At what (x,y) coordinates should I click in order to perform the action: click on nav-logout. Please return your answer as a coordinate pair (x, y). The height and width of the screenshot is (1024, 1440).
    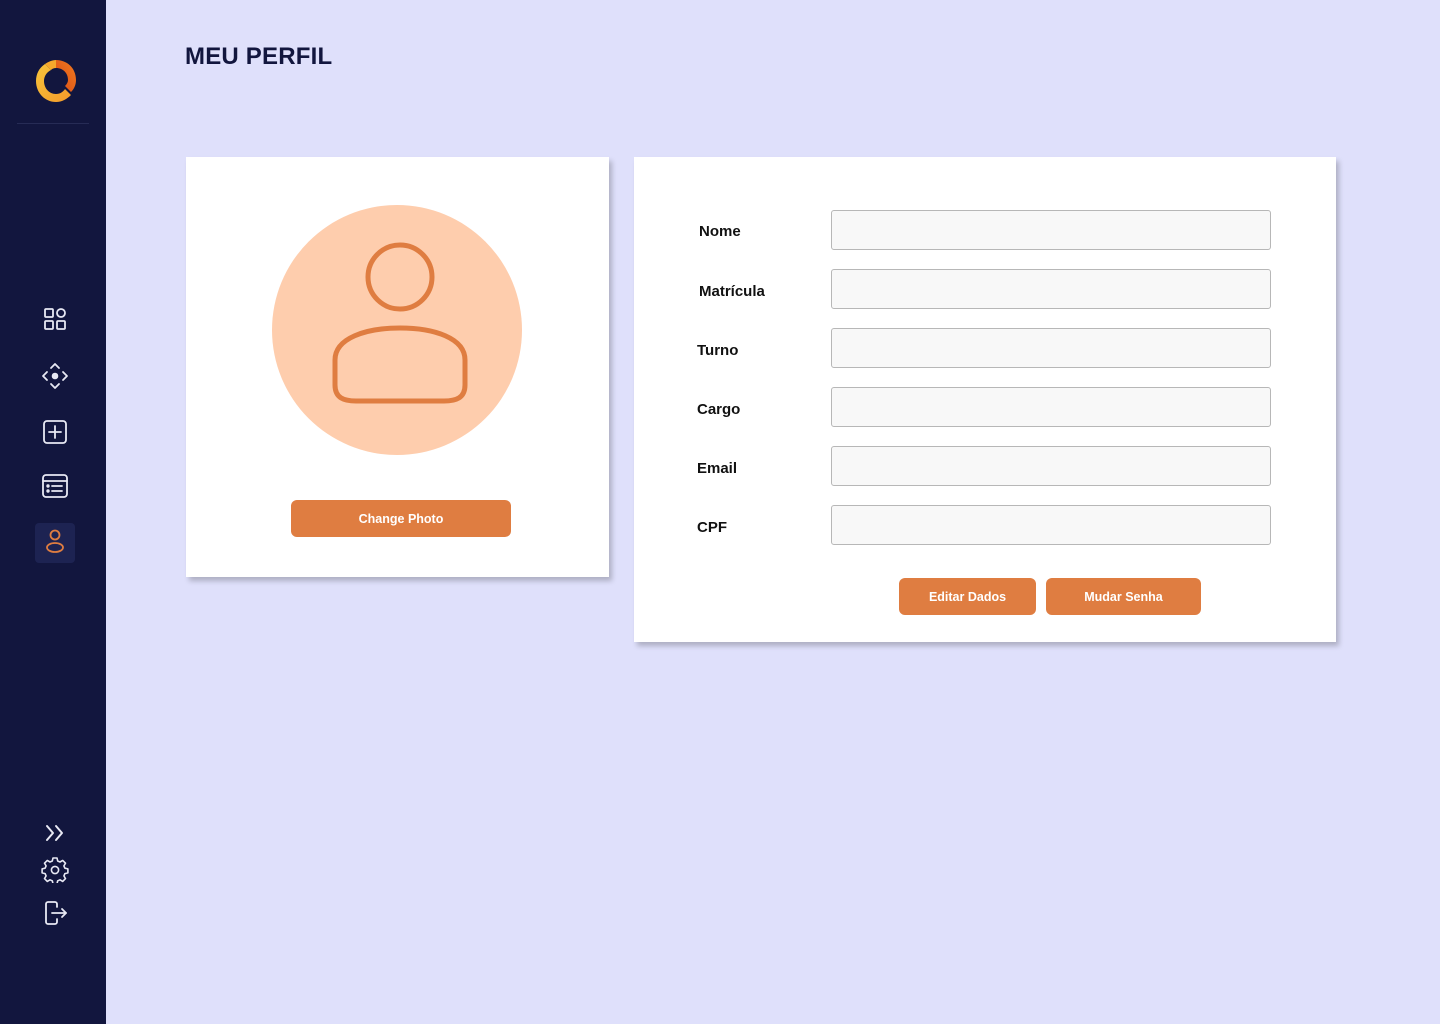
    Looking at the image, I should click on (55, 915).